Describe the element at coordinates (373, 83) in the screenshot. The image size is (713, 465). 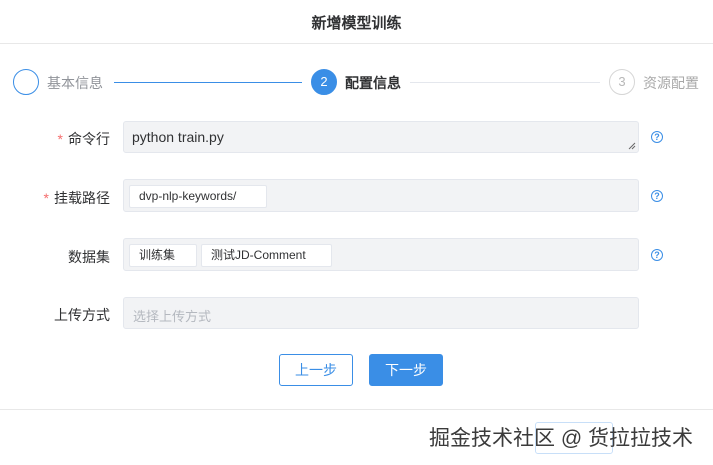
I see `step-2-label: 配置信息` at that location.